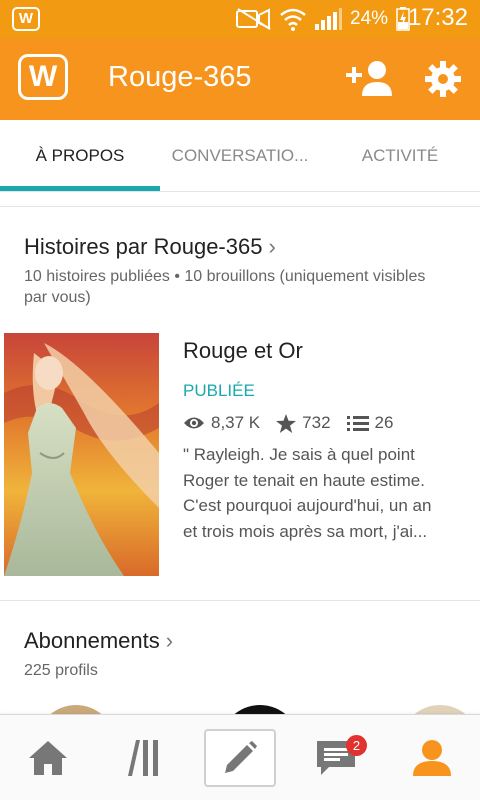  I want to click on nav-profile, so click(432, 758).